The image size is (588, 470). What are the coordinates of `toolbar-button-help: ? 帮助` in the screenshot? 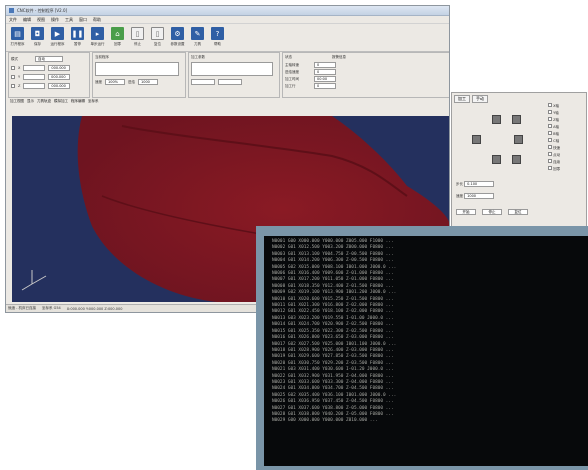 It's located at (217, 37).